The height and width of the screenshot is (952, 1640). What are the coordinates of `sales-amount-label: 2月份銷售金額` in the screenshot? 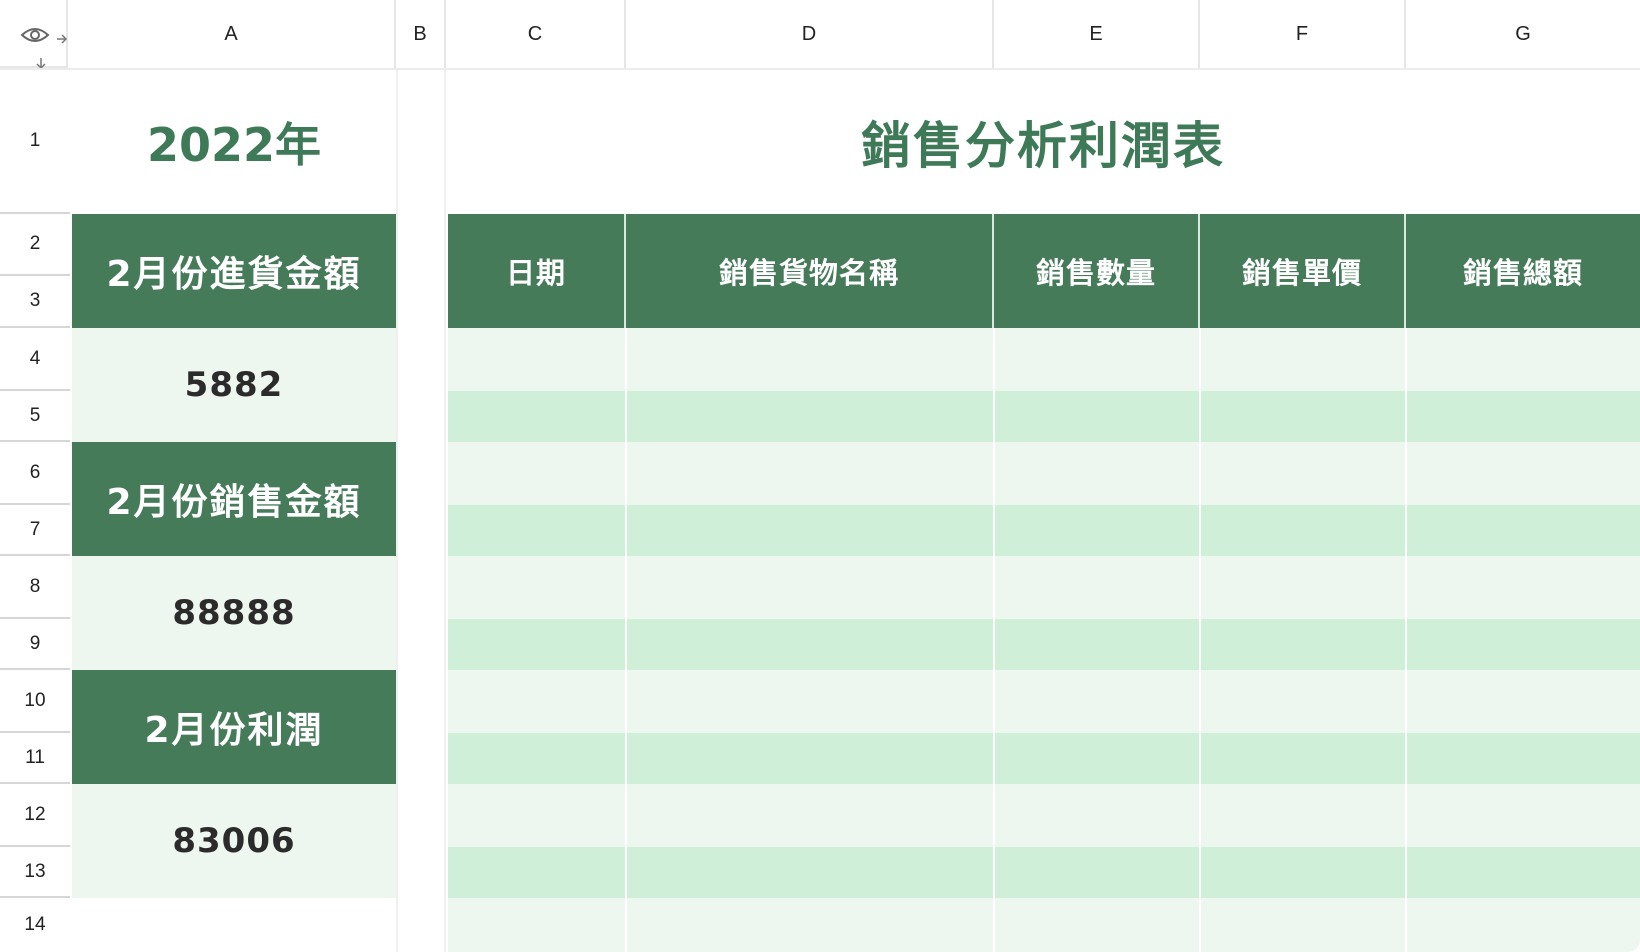 It's located at (234, 499).